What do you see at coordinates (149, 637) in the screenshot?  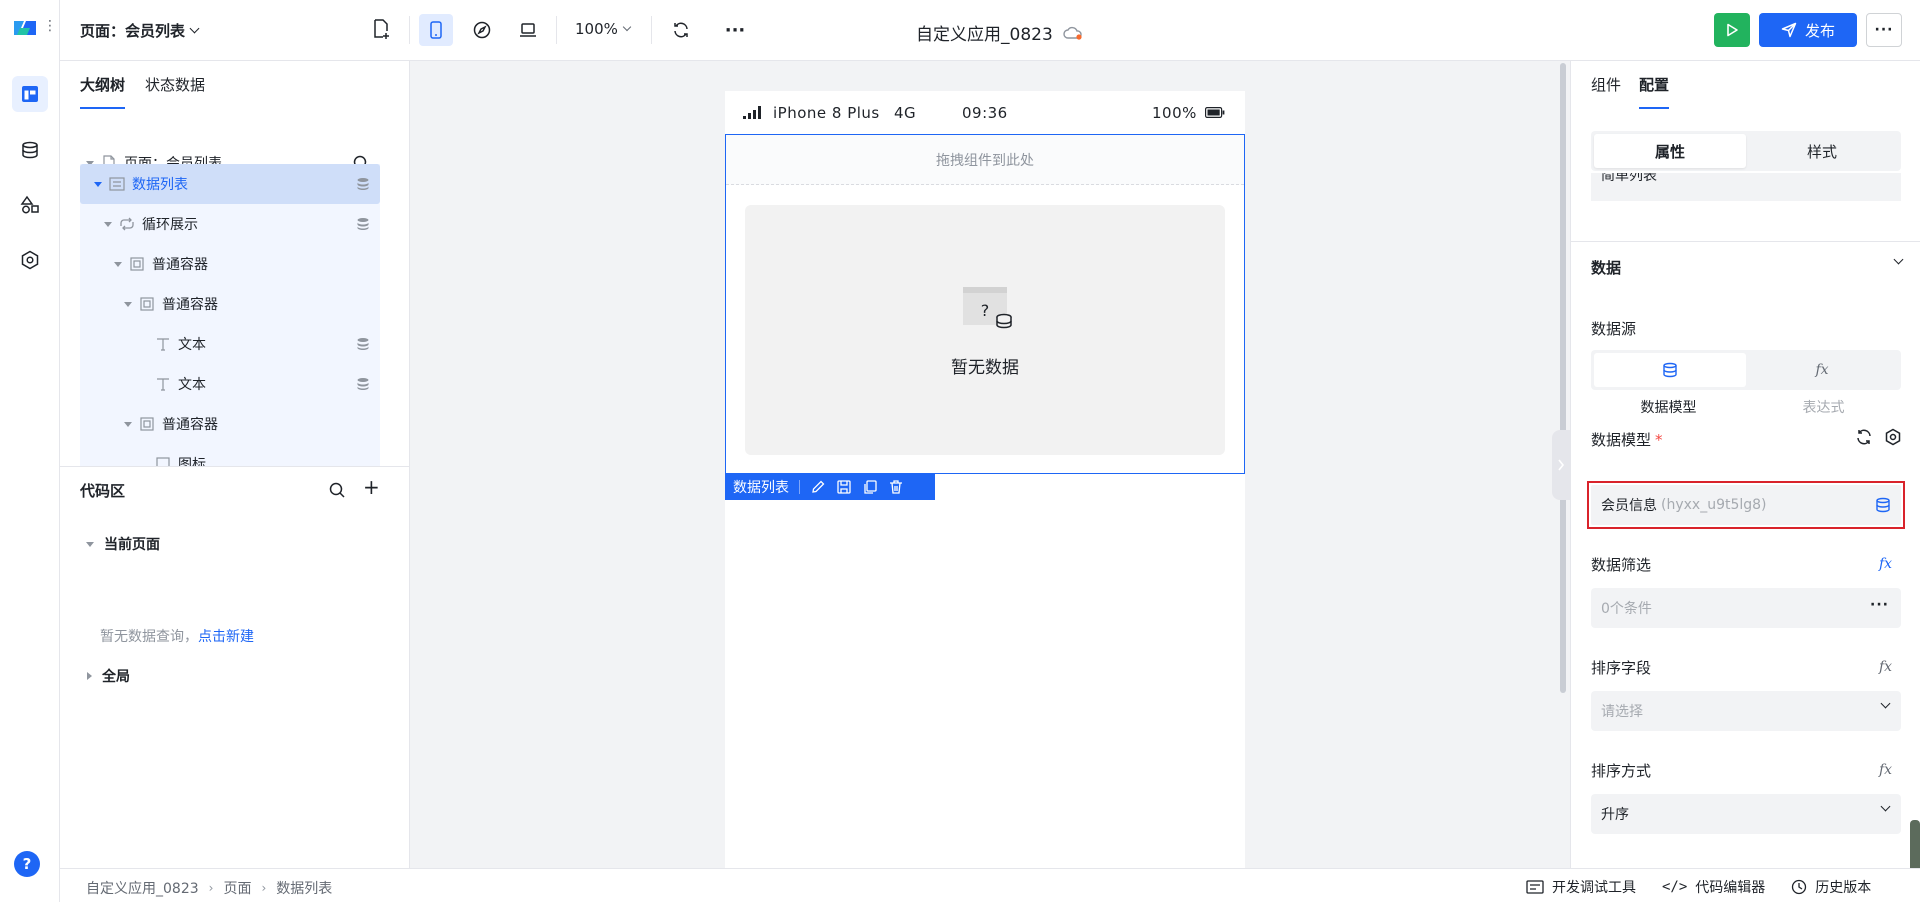 I see `code-empty-text: 暂无数据查询，` at bounding box center [149, 637].